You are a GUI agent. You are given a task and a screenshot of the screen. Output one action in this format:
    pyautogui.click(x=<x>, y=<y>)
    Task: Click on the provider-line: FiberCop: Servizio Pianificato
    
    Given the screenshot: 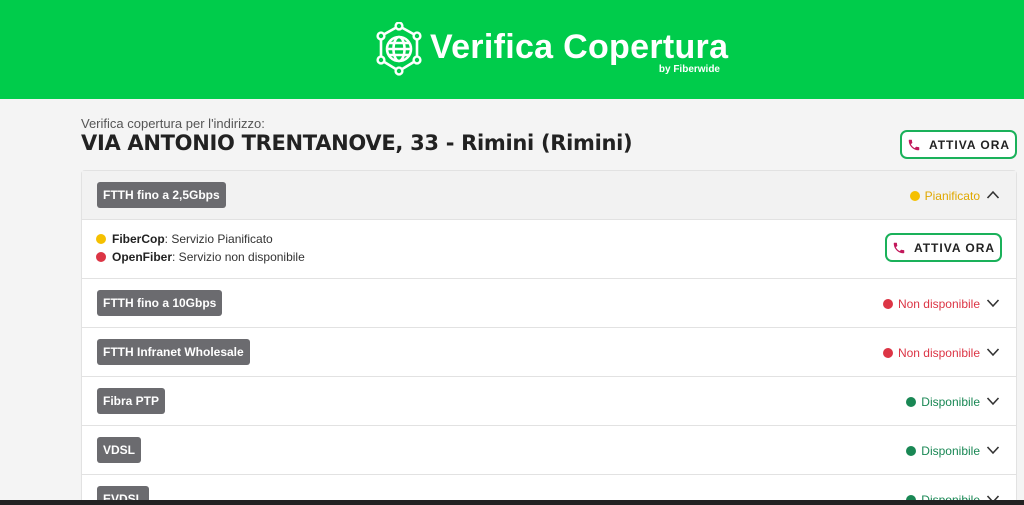 What is the action you would take?
    pyautogui.click(x=192, y=239)
    